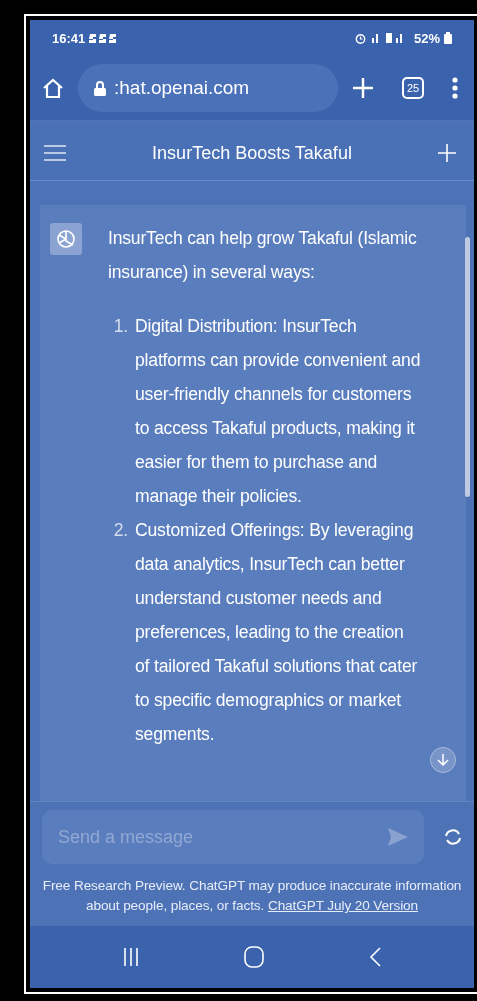  Describe the element at coordinates (413, 88) in the screenshot. I see `tab-count-button: 25` at that location.